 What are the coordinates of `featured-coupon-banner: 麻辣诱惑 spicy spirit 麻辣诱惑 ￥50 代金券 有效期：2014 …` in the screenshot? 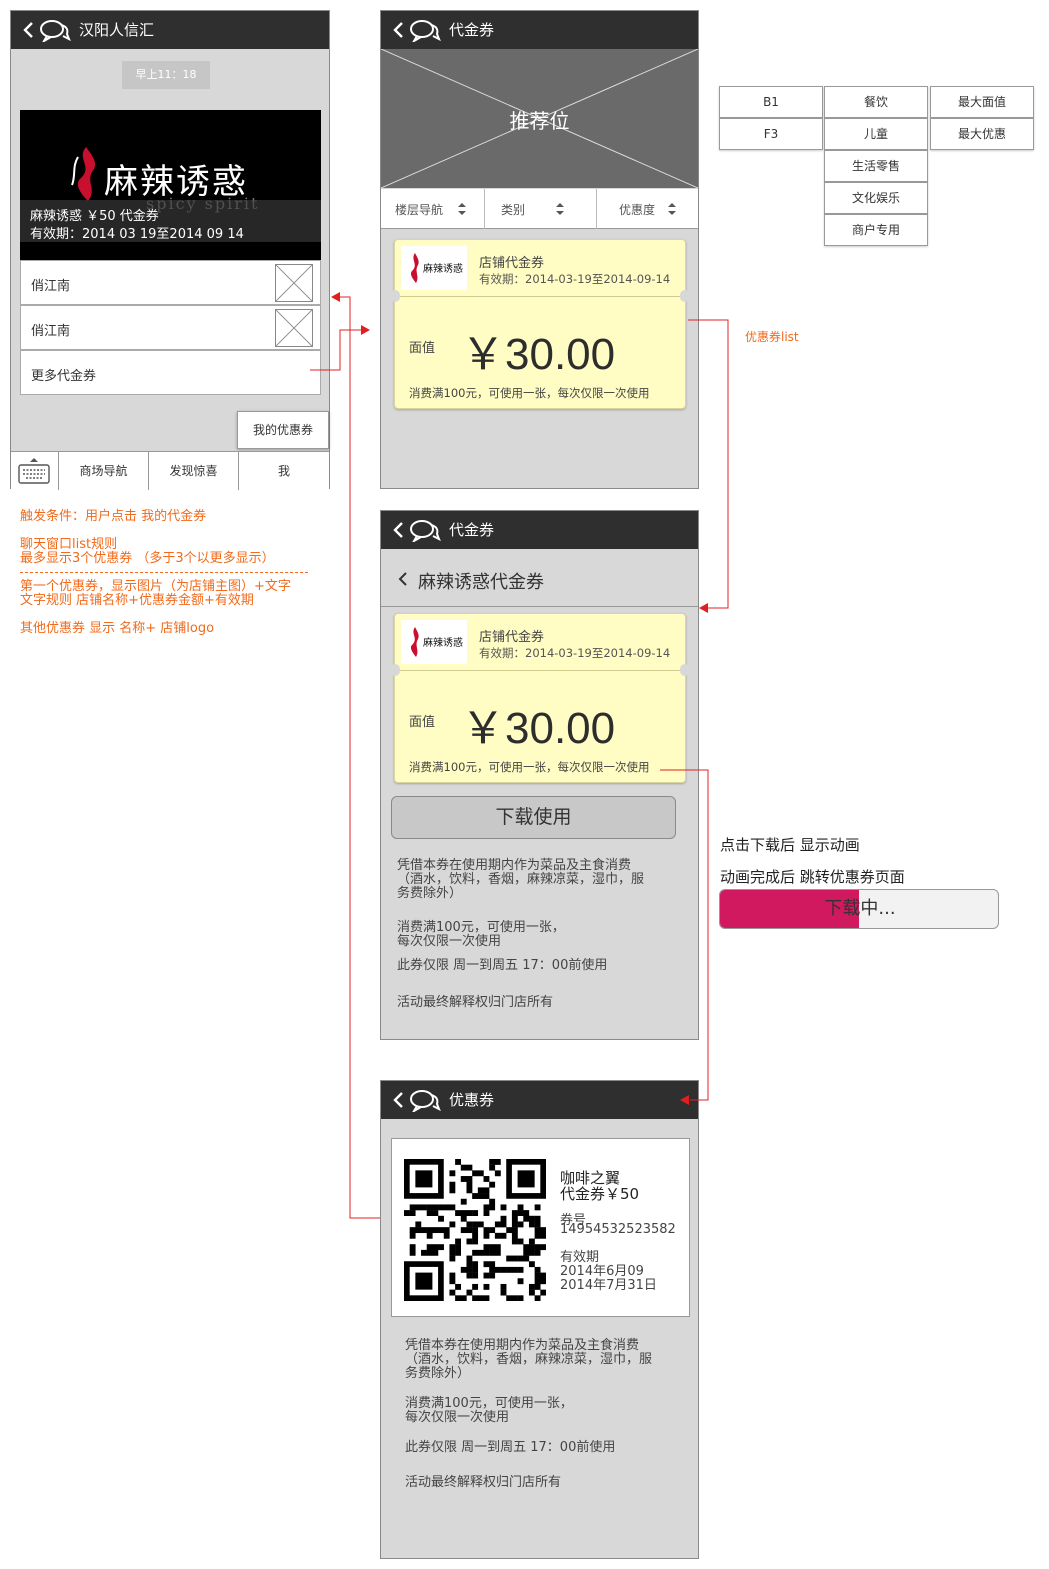 It's located at (170, 185).